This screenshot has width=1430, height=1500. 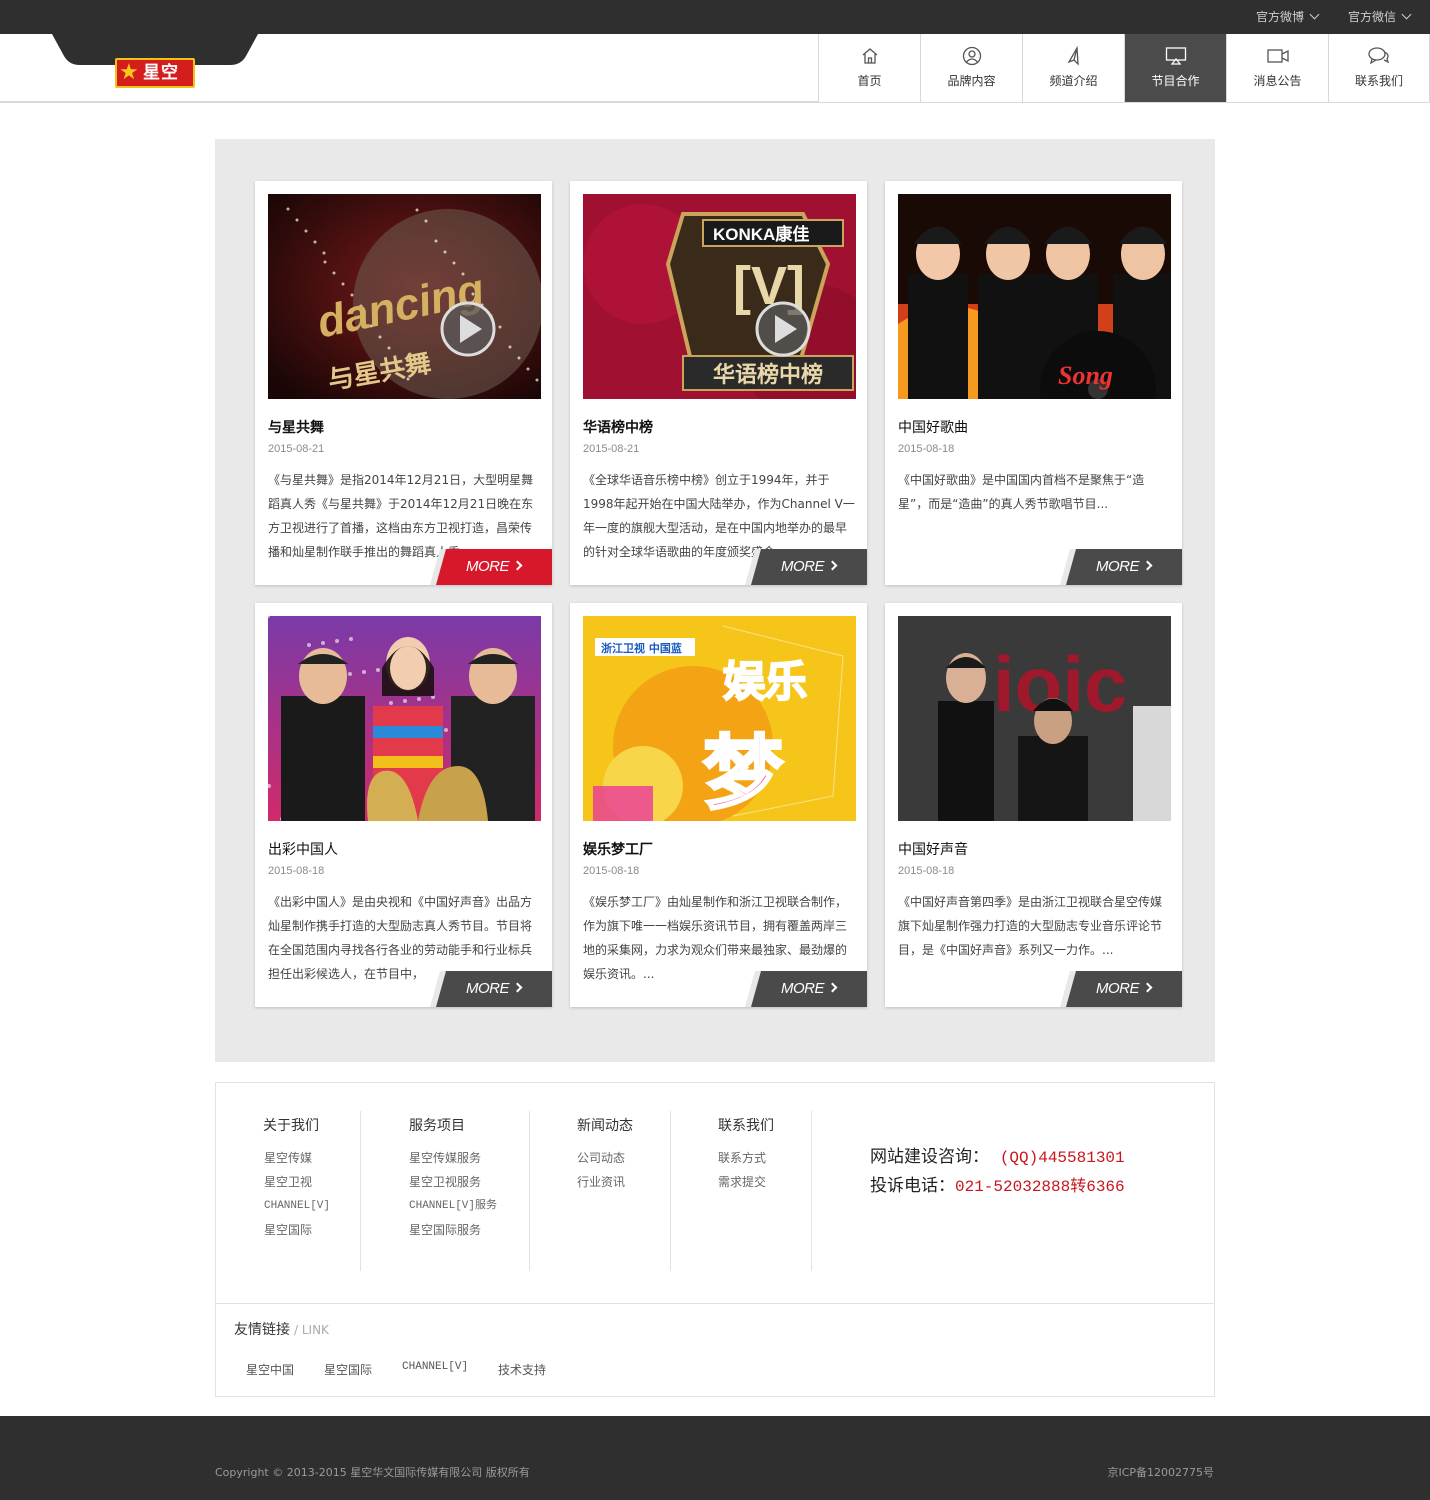 What do you see at coordinates (971, 81) in the screenshot?
I see `nav-item-label: 品牌内容` at bounding box center [971, 81].